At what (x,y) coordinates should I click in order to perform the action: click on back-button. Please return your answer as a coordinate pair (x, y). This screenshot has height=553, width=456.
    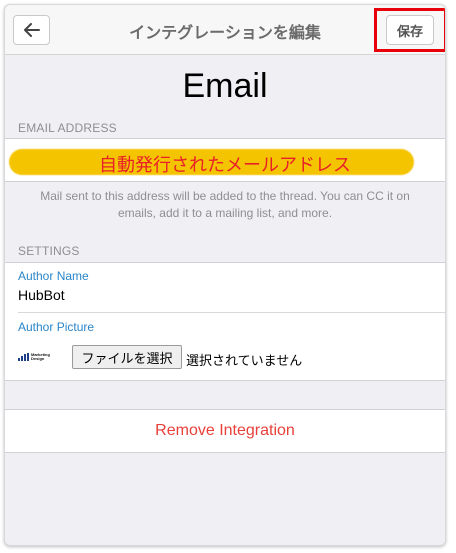
    Looking at the image, I should click on (31, 30).